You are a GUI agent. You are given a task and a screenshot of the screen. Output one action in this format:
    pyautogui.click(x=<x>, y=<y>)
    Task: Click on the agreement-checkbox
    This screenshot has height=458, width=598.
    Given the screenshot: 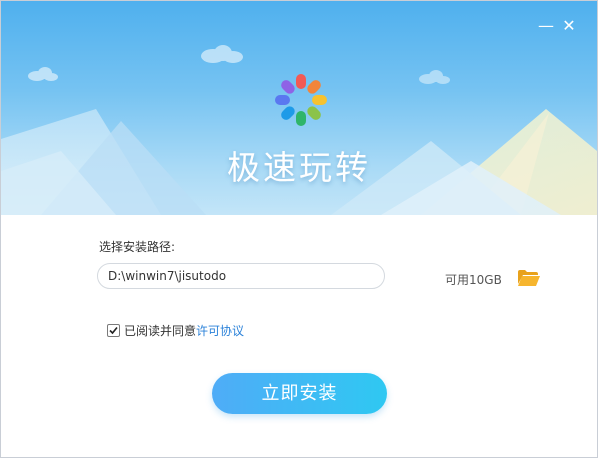 What is the action you would take?
    pyautogui.click(x=113, y=330)
    